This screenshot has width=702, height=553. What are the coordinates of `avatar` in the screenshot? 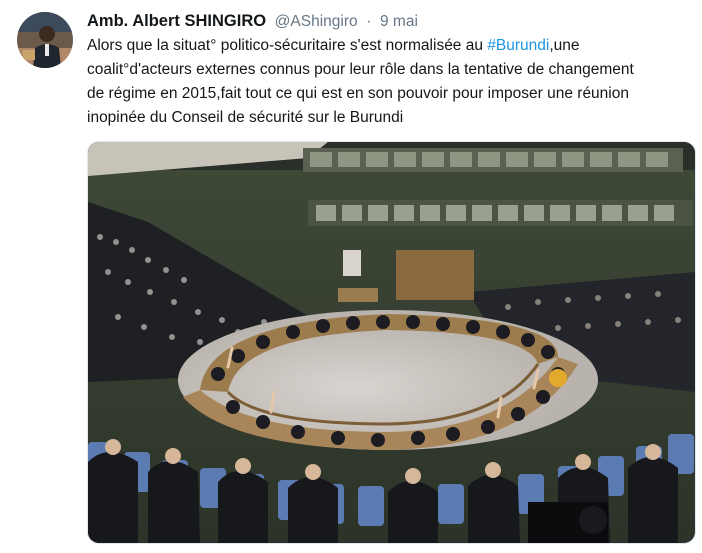 It's located at (45, 40).